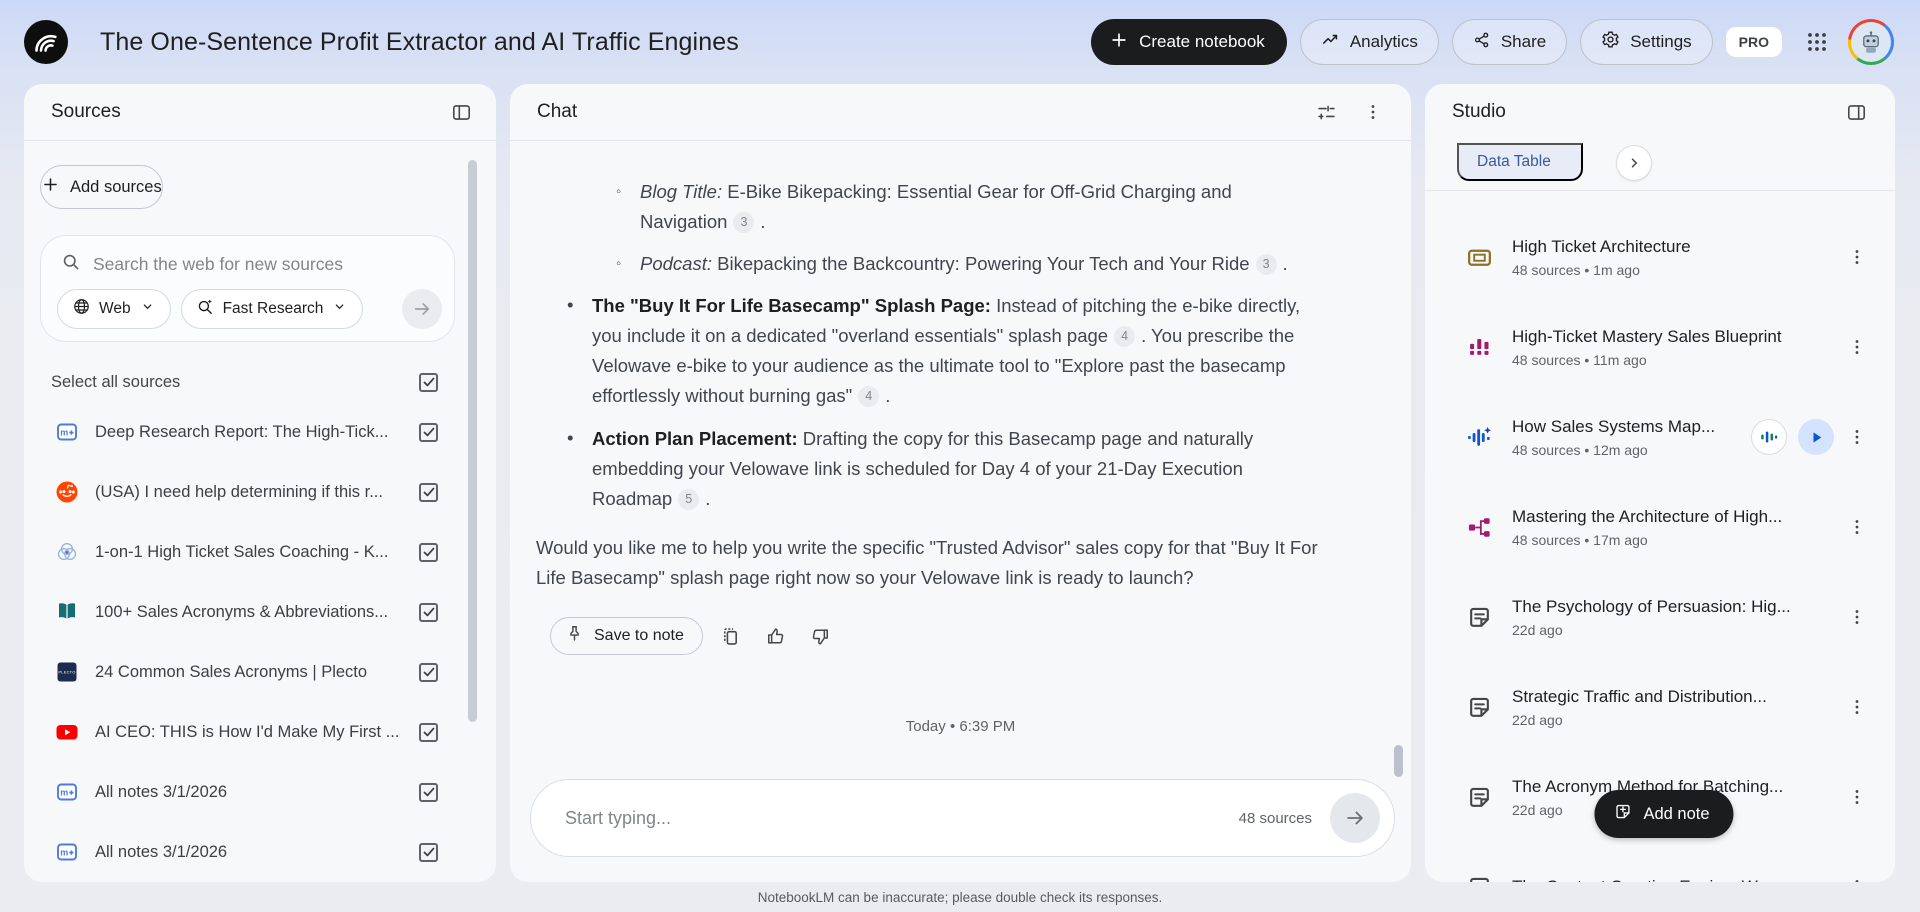  I want to click on avatar-robot-image, so click(1871, 42).